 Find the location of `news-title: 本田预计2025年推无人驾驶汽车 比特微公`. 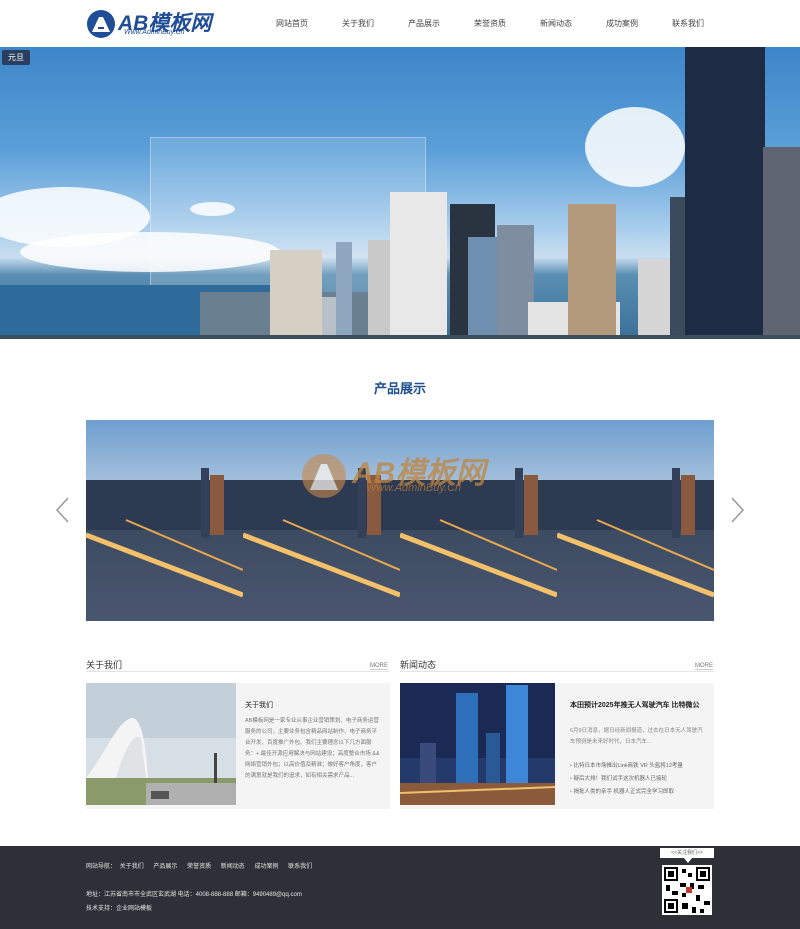

news-title: 本田预计2025年推无人驾驶汽车 比特微公 is located at coordinates (639, 705).